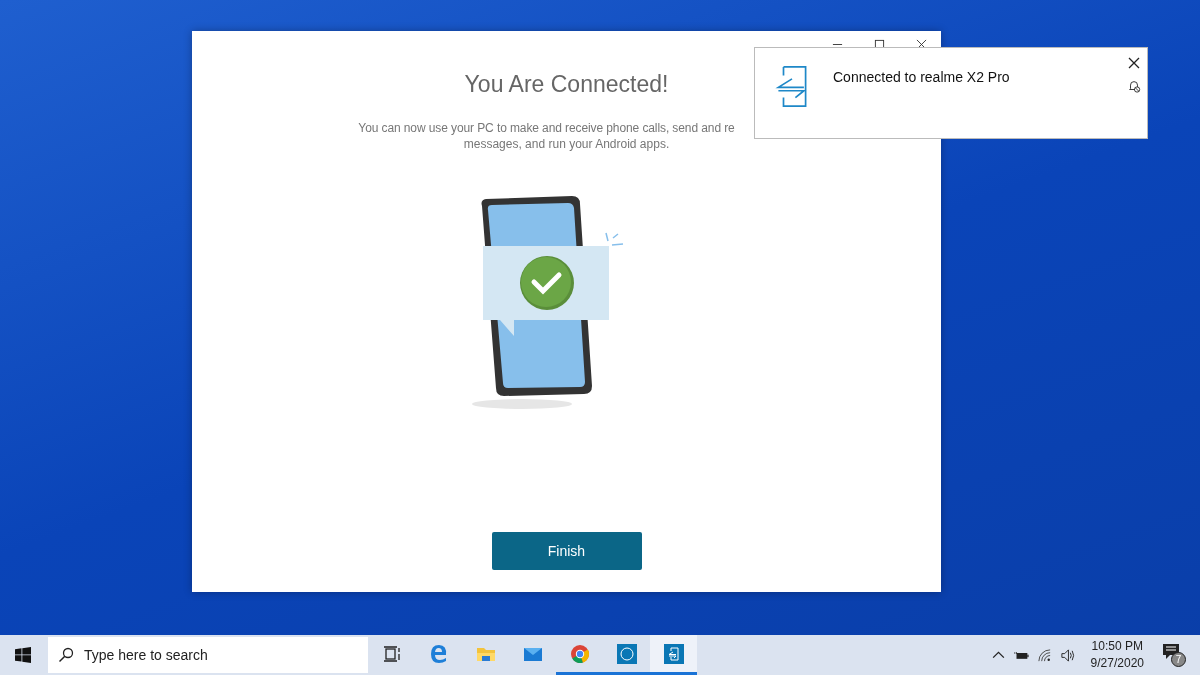 This screenshot has height=675, width=1200. Describe the element at coordinates (566, 84) in the screenshot. I see `window-title: You Are Connected!` at that location.